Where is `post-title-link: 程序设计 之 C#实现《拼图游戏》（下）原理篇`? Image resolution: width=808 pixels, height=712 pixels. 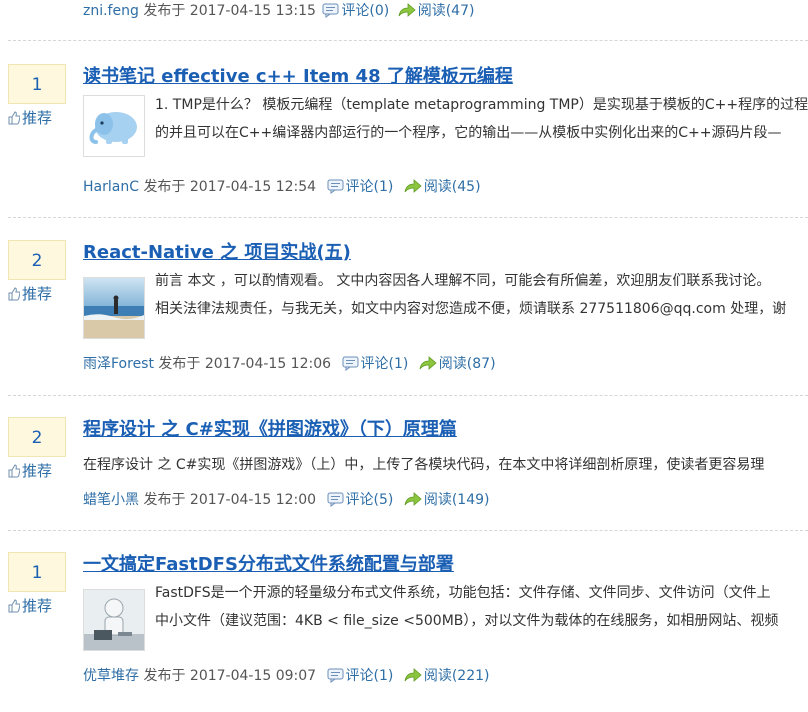
post-title-link: 程序设计 之 C#实现《拼图游戏》（下）原理篇 is located at coordinates (270, 428).